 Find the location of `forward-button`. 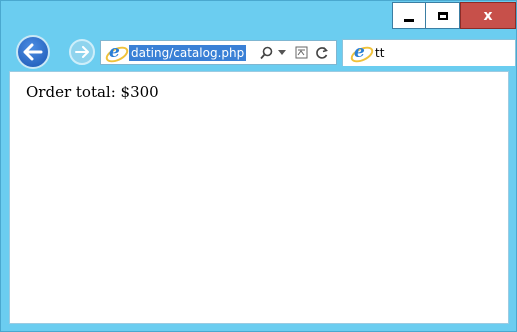

forward-button is located at coordinates (82, 52).